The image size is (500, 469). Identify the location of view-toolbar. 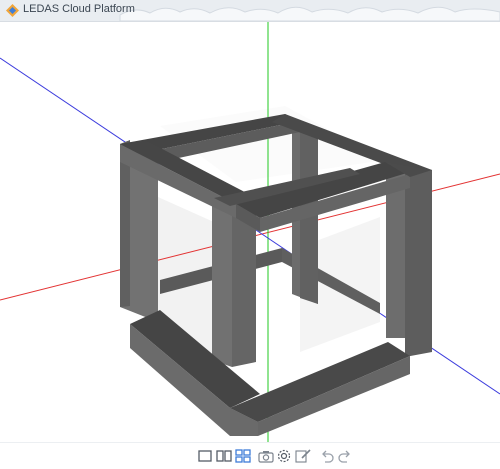
(250, 455).